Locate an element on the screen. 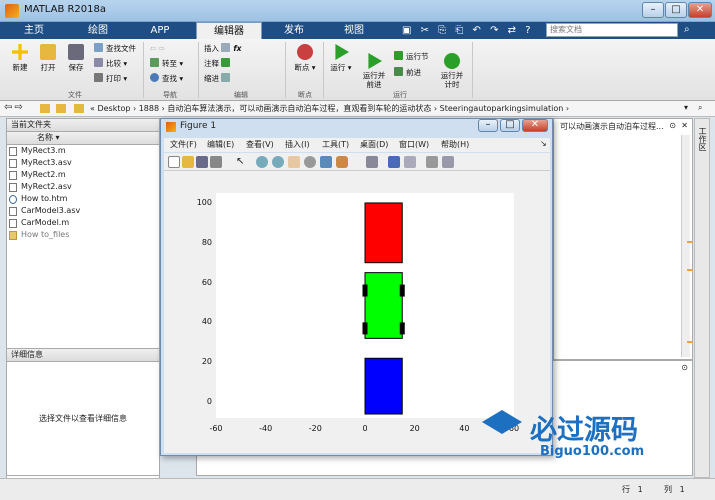 This screenshot has height=500, width=715. hide-tools-icon is located at coordinates (432, 162).